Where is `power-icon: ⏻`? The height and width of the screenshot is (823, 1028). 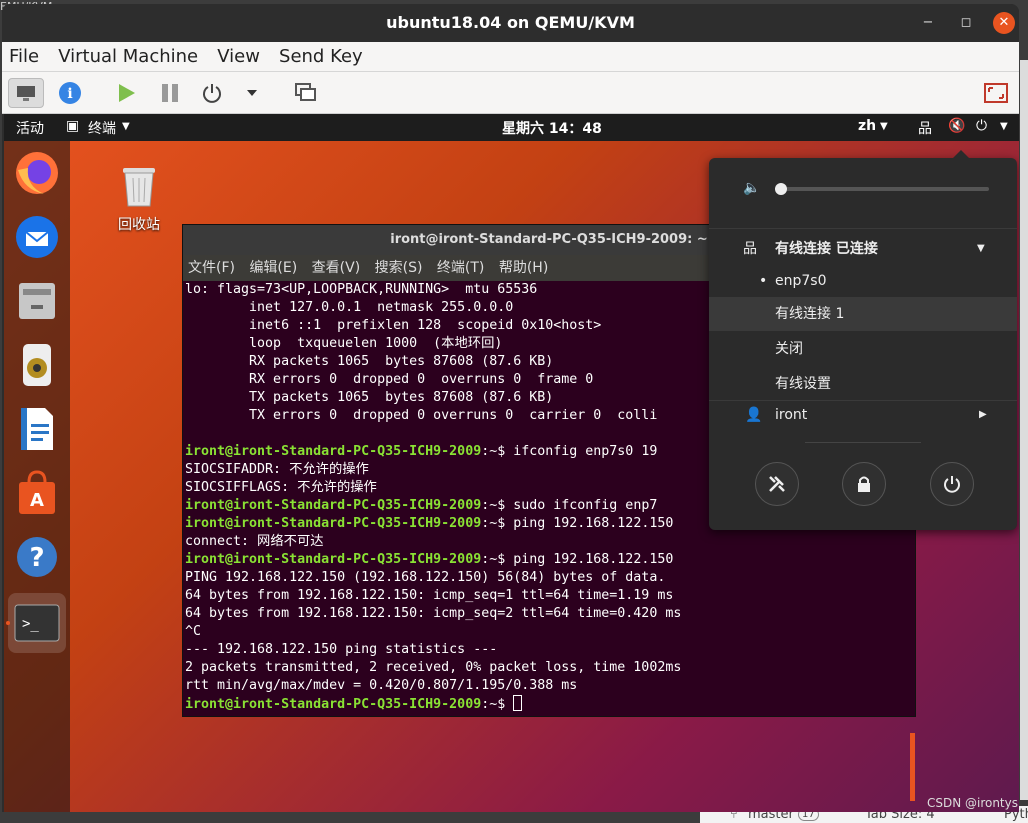
power-icon: ⏻ is located at coordinates (981, 126).